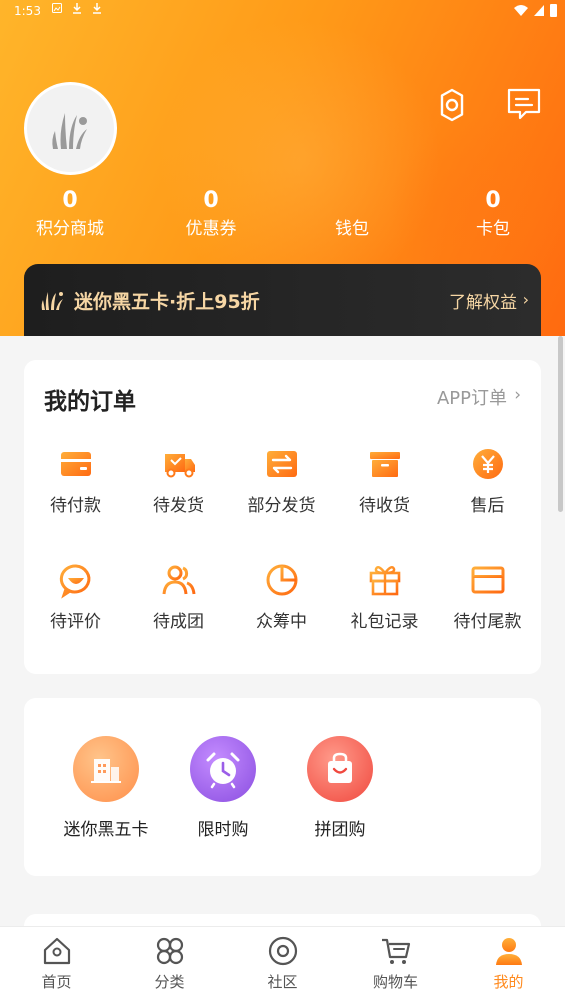 The image size is (565, 1004). Describe the element at coordinates (178, 580) in the screenshot. I see `group-icon` at that location.